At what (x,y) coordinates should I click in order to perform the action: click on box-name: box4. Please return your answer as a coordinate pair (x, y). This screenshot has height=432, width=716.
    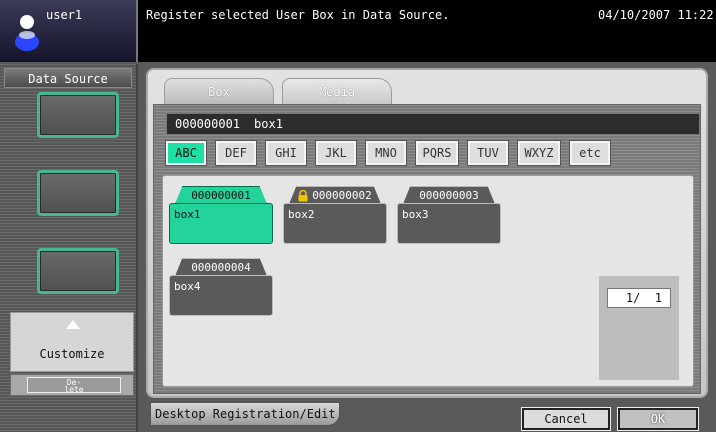
    Looking at the image, I should click on (221, 295).